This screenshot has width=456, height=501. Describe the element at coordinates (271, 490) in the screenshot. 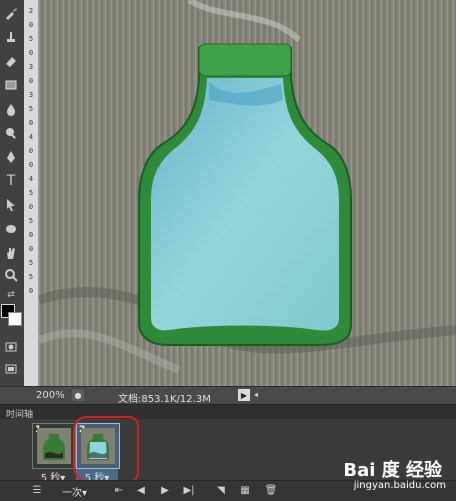

I see `delete-frame-button: 🗑` at that location.